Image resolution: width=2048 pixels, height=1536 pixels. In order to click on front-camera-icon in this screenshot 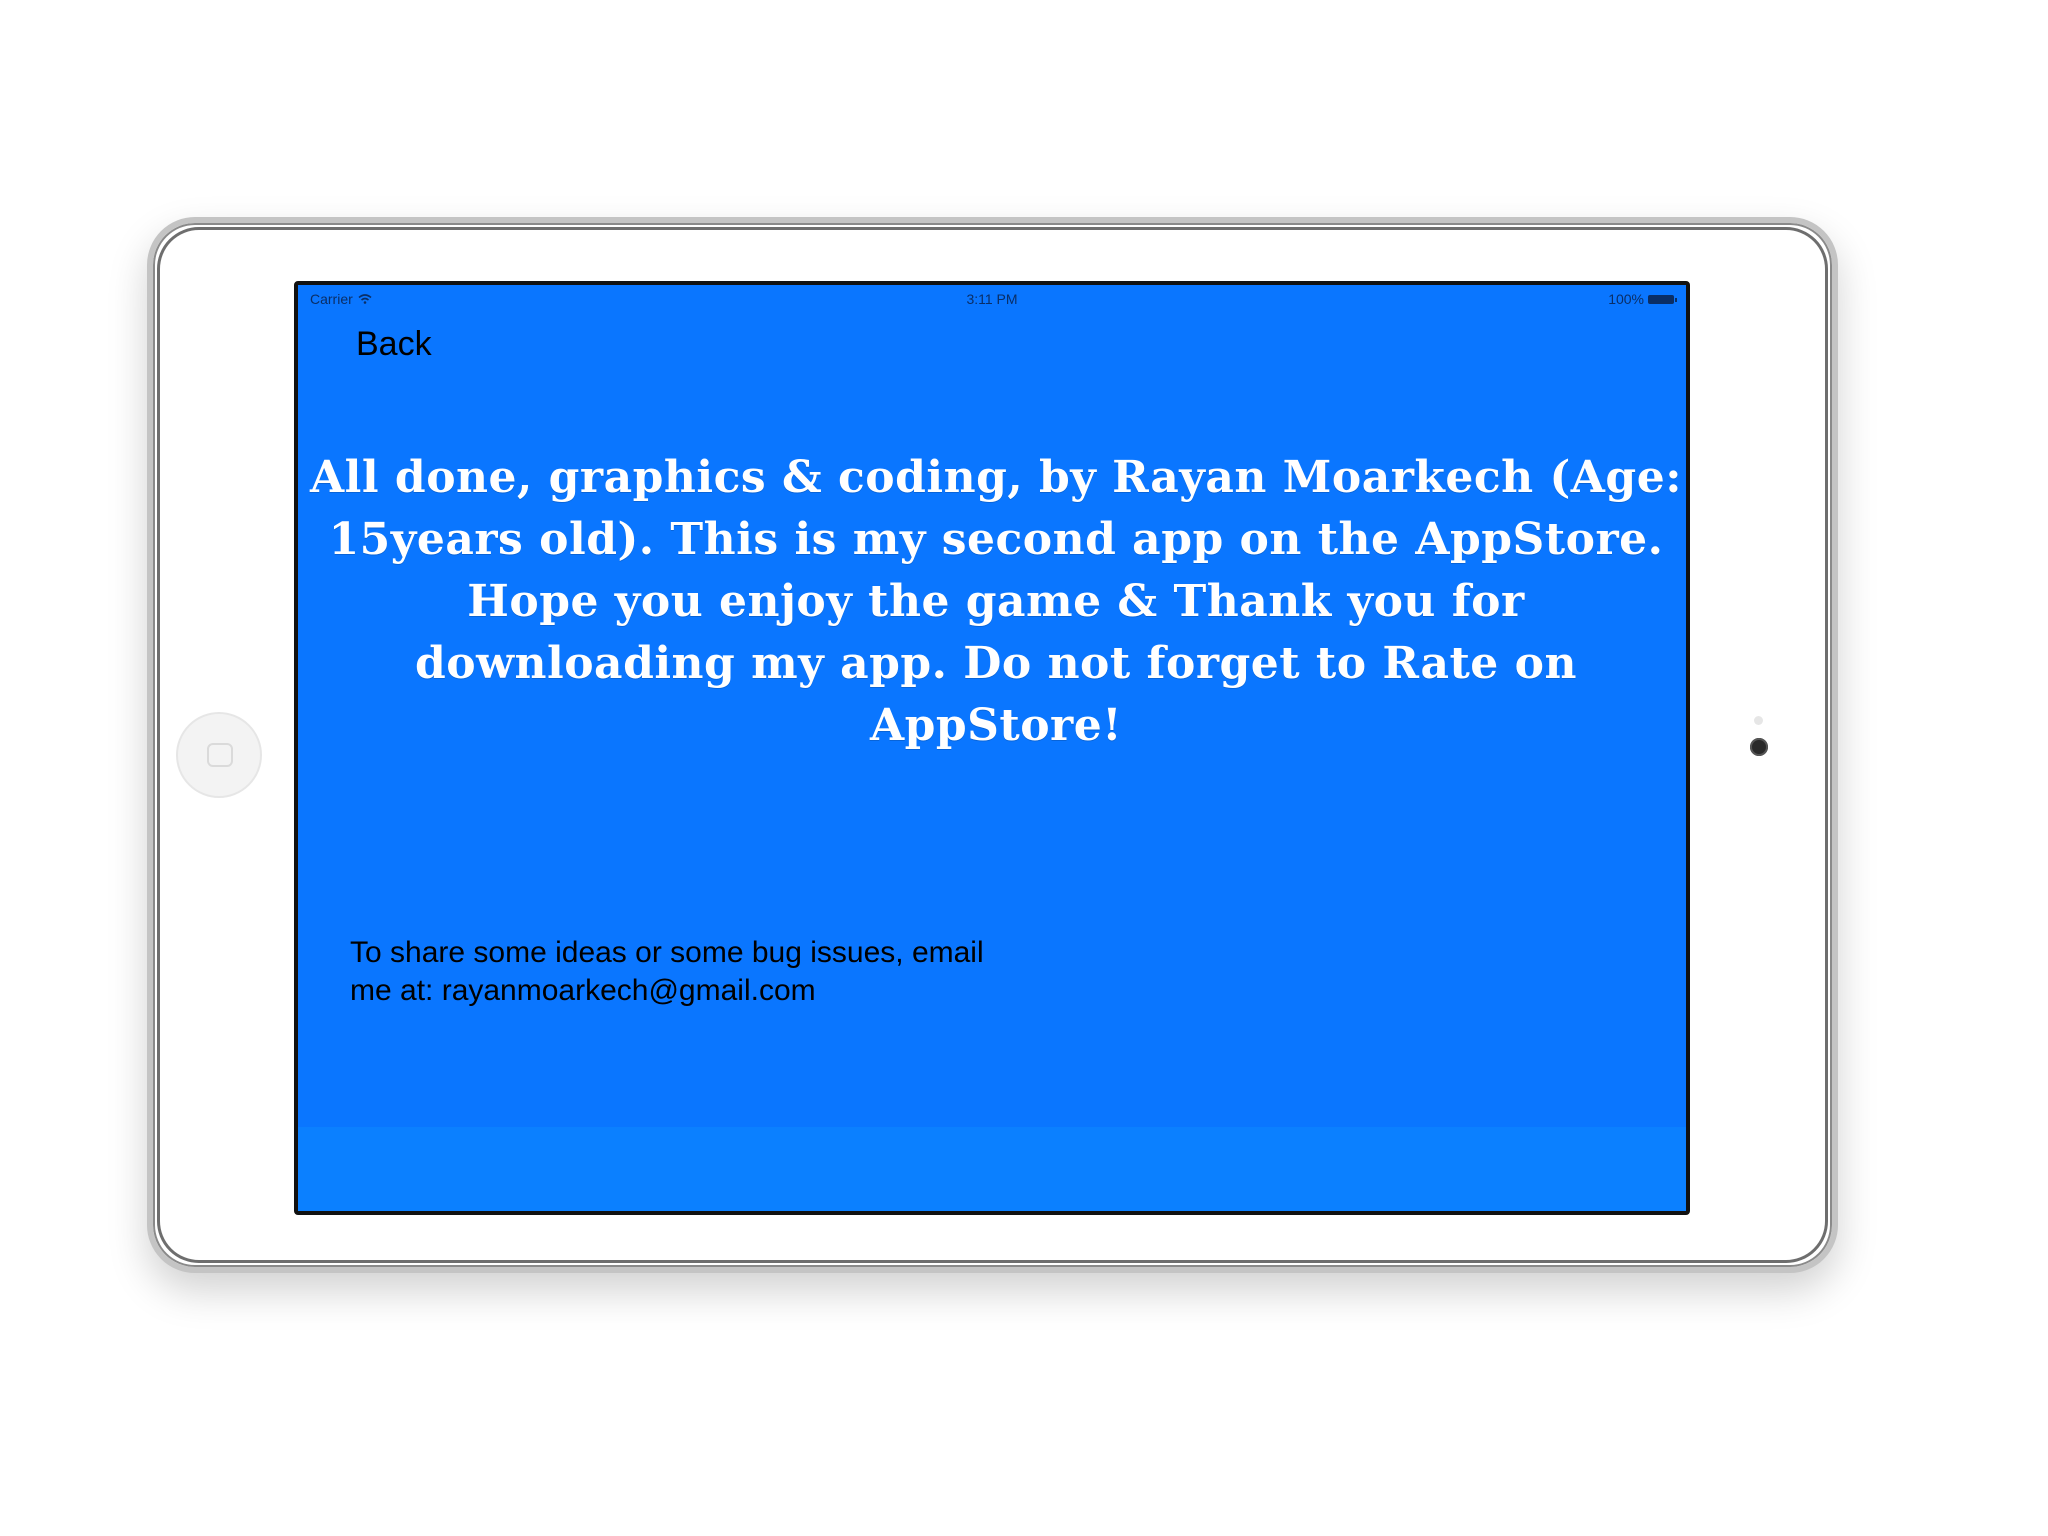, I will do `click(1759, 747)`.